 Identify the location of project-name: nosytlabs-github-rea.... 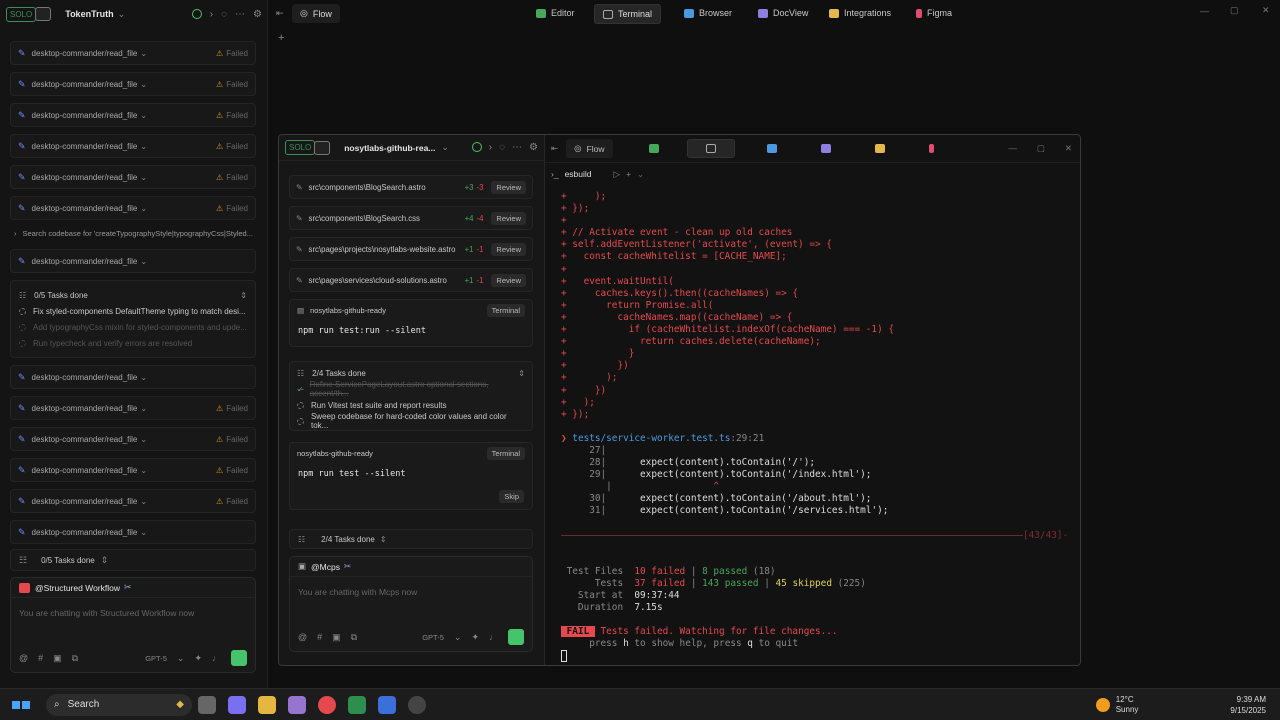
(389, 148).